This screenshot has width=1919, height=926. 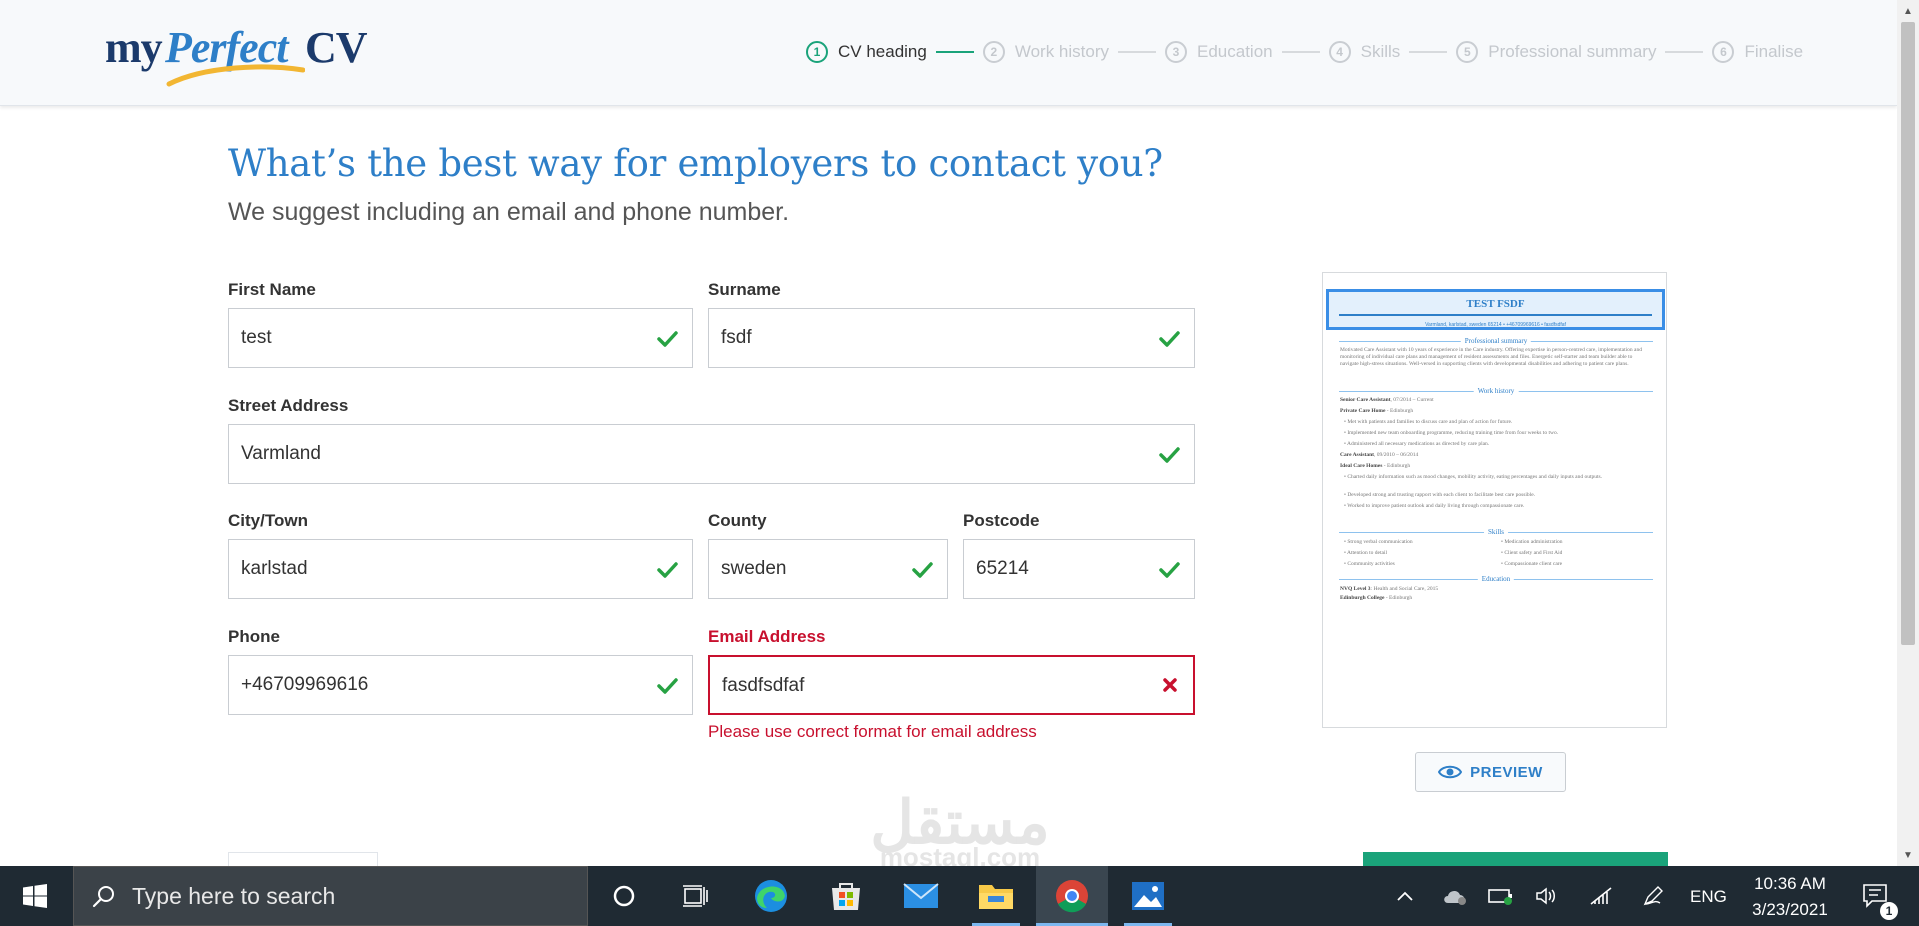 I want to click on street-address-field: Varmland, so click(x=711, y=454).